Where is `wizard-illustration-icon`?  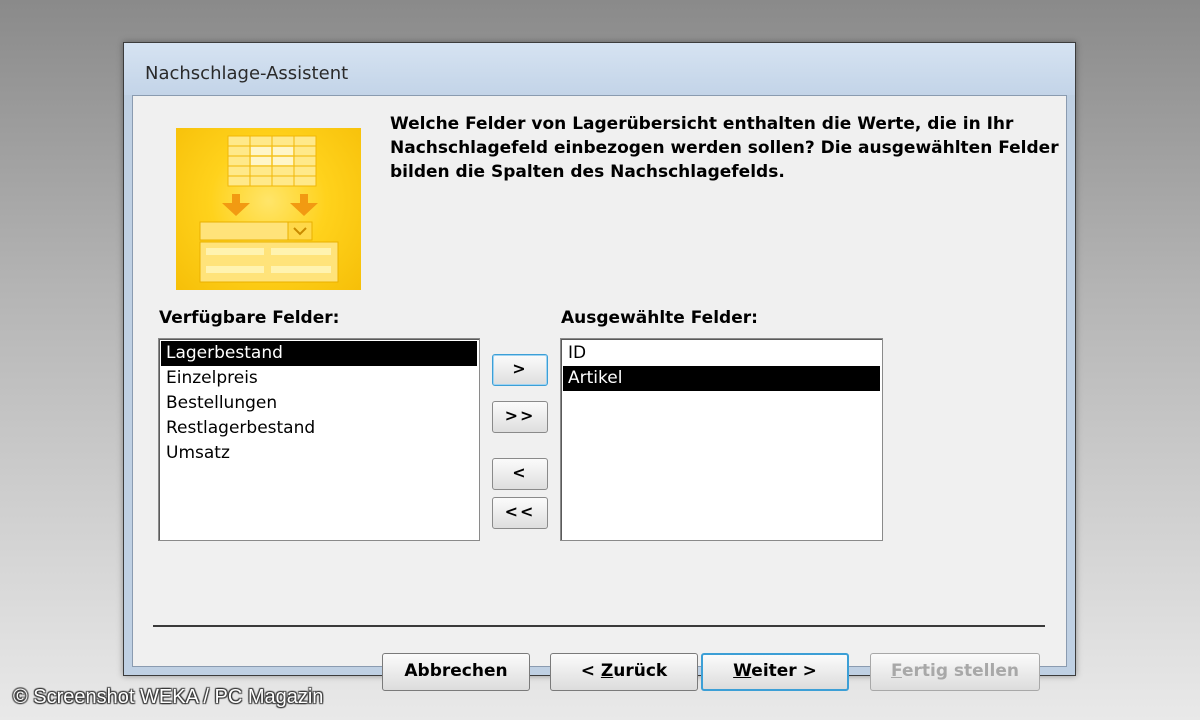 wizard-illustration-icon is located at coordinates (268, 209).